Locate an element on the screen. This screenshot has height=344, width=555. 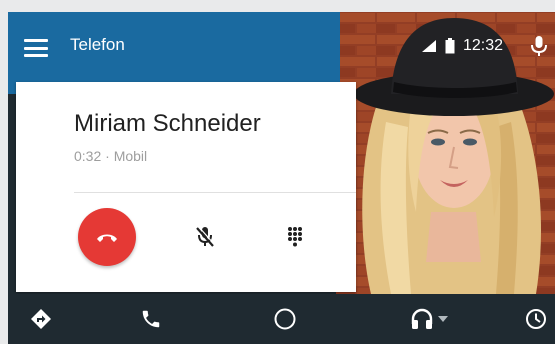
dialpad-icon is located at coordinates (295, 237).